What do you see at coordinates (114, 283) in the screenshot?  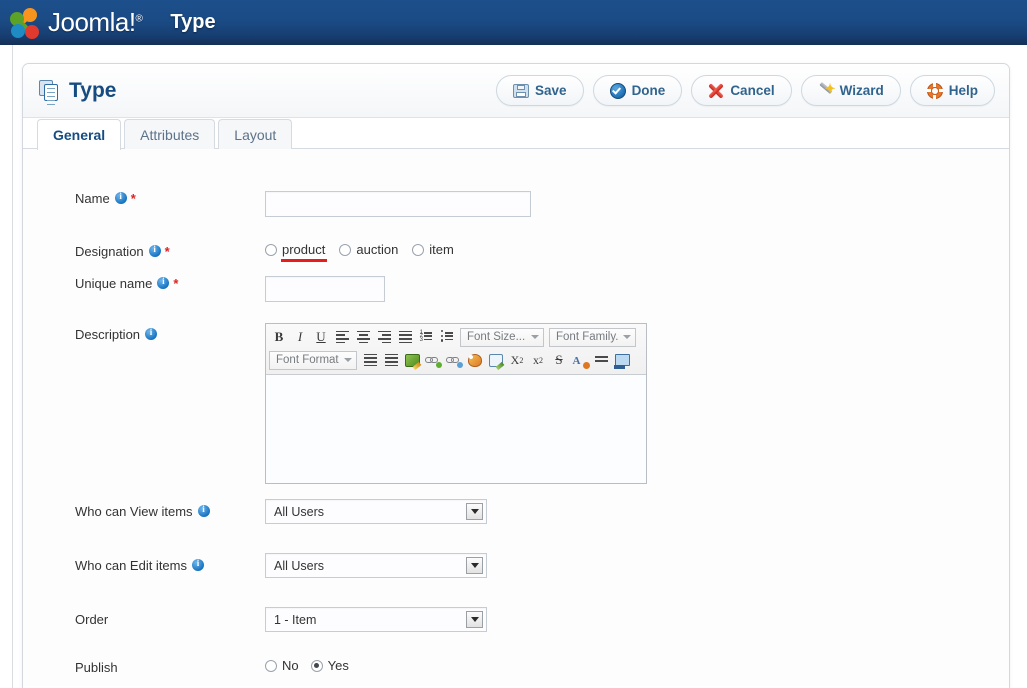 I see `unique-name-label: Unique name` at bounding box center [114, 283].